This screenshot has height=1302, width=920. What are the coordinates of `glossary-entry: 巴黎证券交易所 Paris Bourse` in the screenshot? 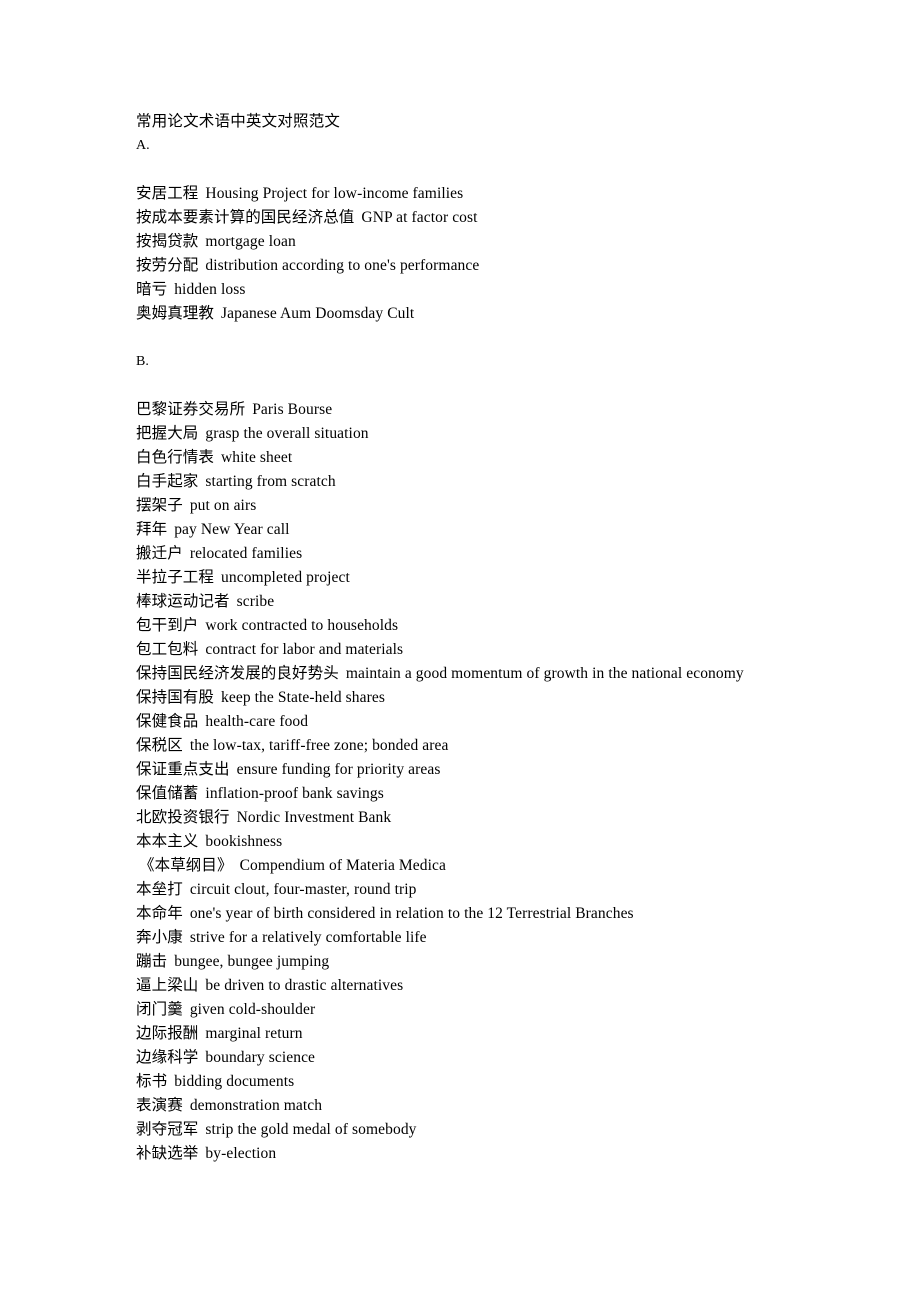 It's located at (506, 410).